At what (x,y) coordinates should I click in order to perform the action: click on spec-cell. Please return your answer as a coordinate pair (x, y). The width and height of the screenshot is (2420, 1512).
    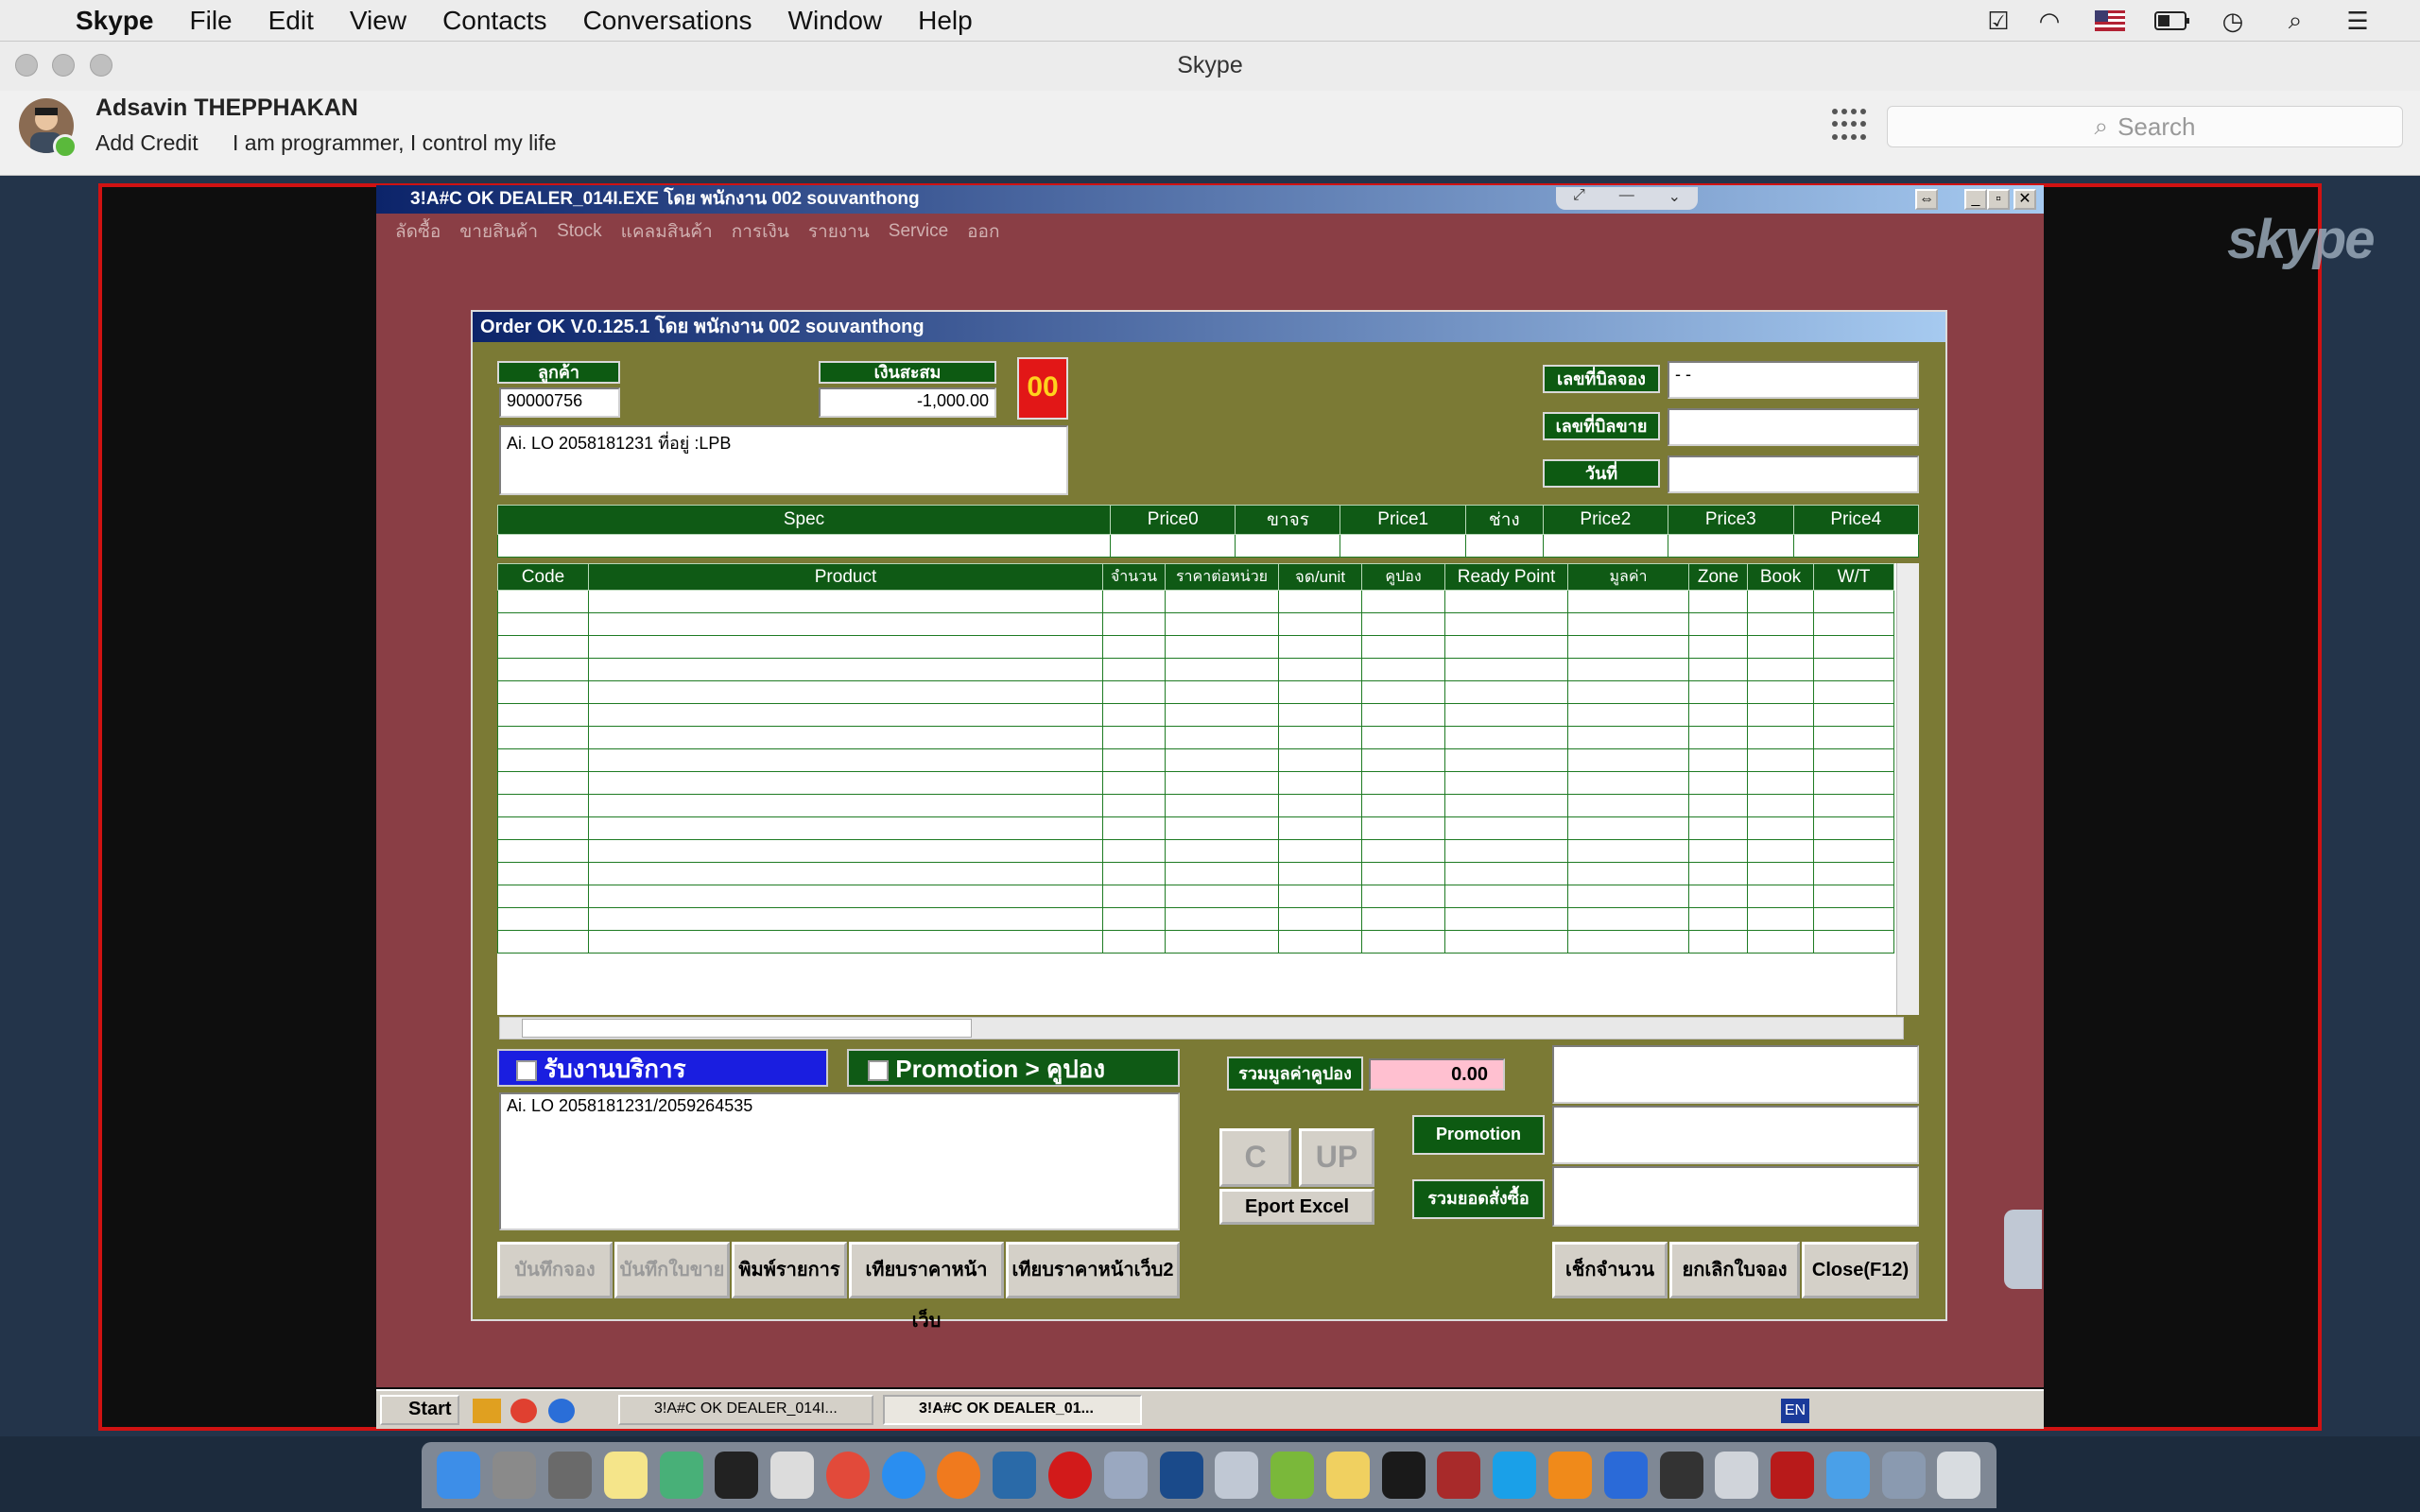
    Looking at the image, I should click on (804, 546).